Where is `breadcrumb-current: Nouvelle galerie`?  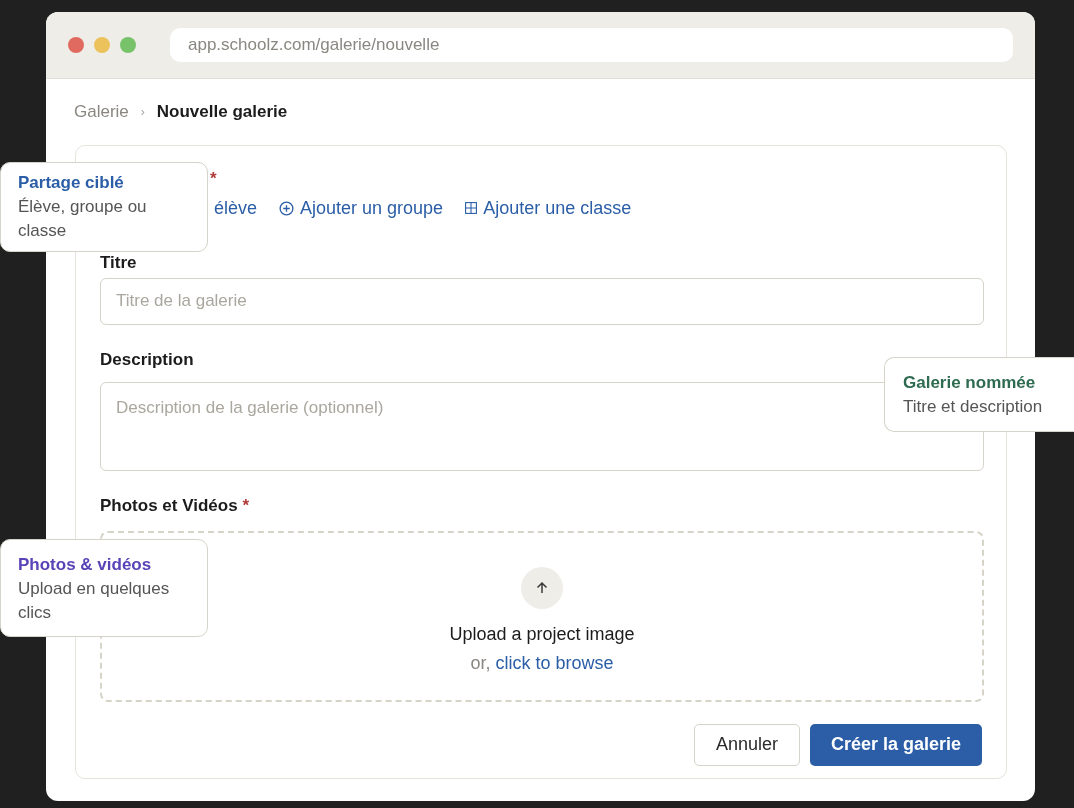
breadcrumb-current: Nouvelle galerie is located at coordinates (222, 112).